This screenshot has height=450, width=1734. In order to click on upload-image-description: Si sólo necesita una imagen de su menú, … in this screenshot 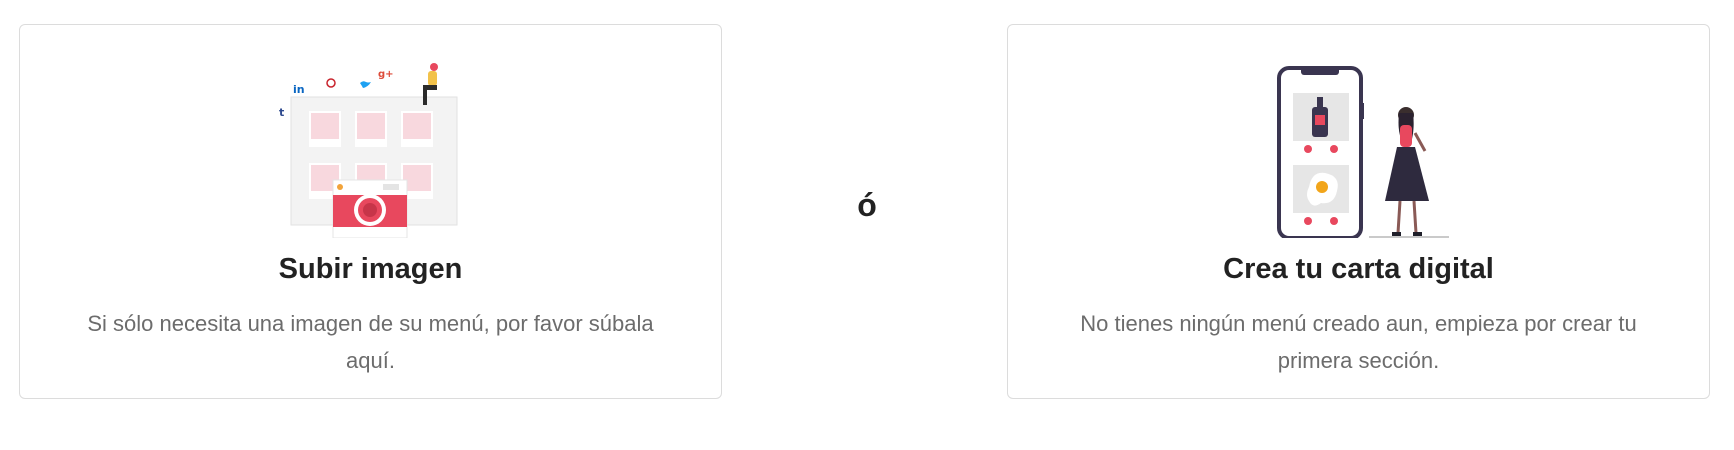, I will do `click(370, 342)`.